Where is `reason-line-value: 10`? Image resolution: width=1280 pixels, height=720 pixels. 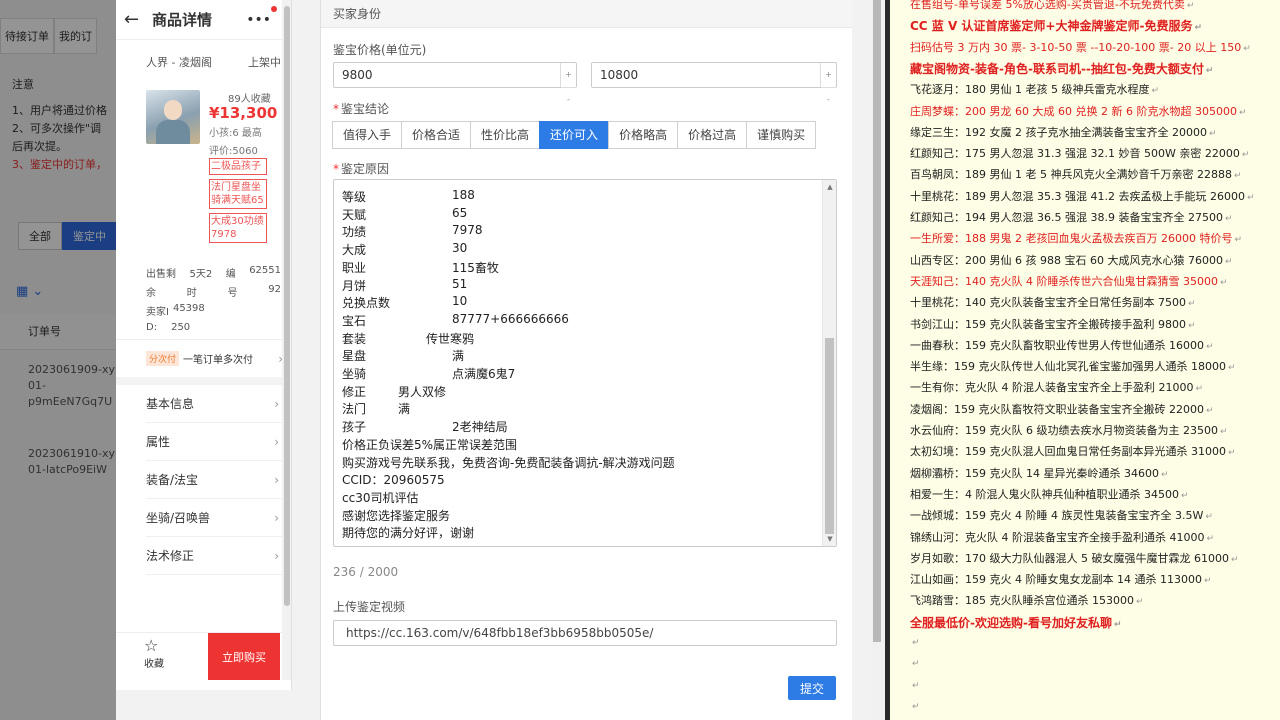 reason-line-value: 10 is located at coordinates (460, 301).